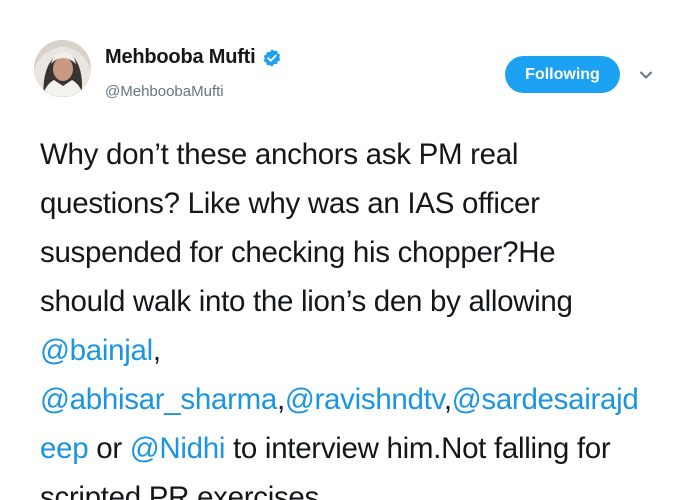  Describe the element at coordinates (178, 448) in the screenshot. I see `mention-link: @Nidhi` at that location.